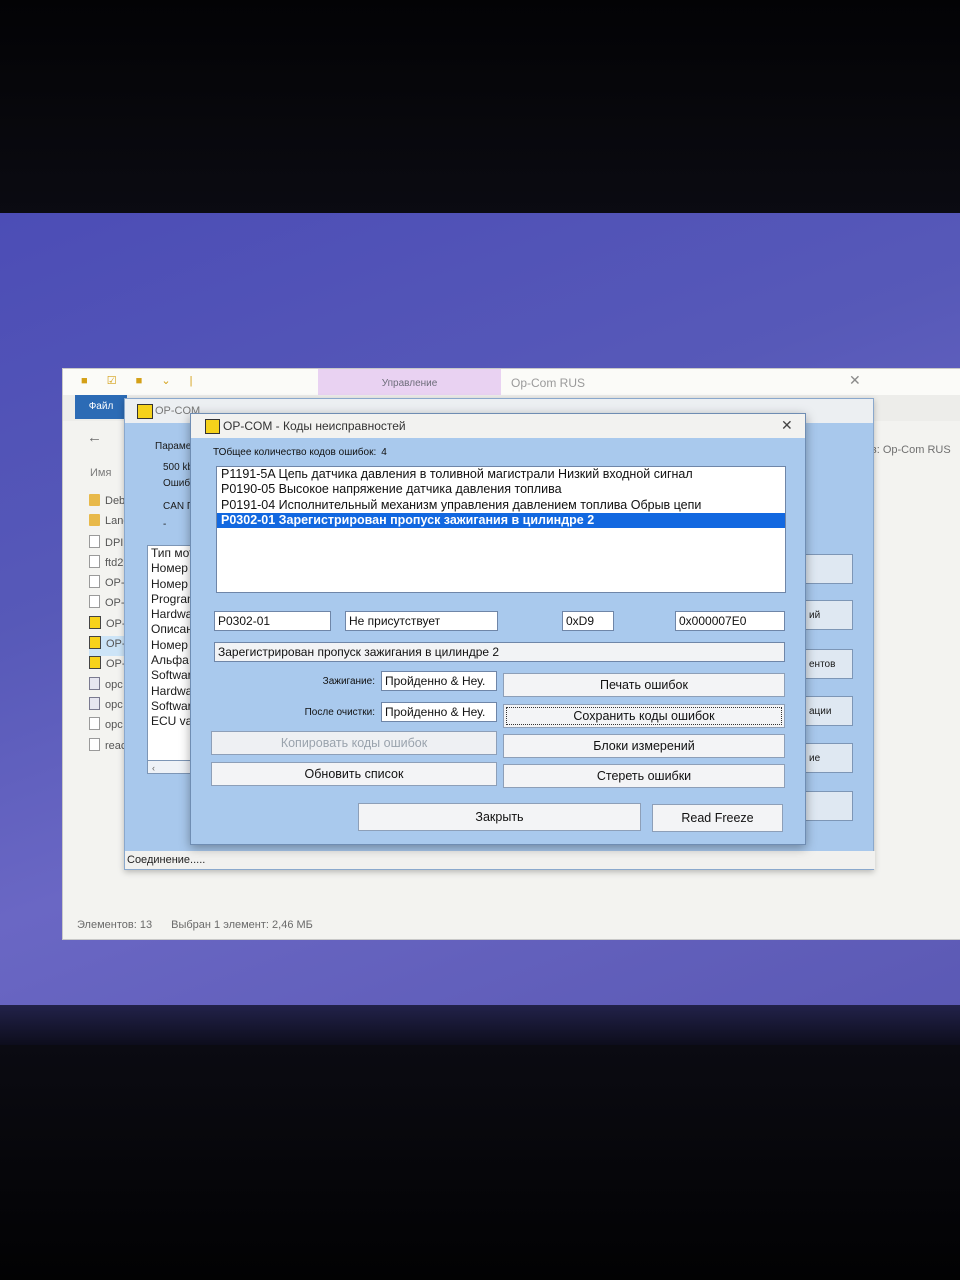 This screenshot has width=960, height=1280. I want to click on side-button: ации, so click(829, 711).